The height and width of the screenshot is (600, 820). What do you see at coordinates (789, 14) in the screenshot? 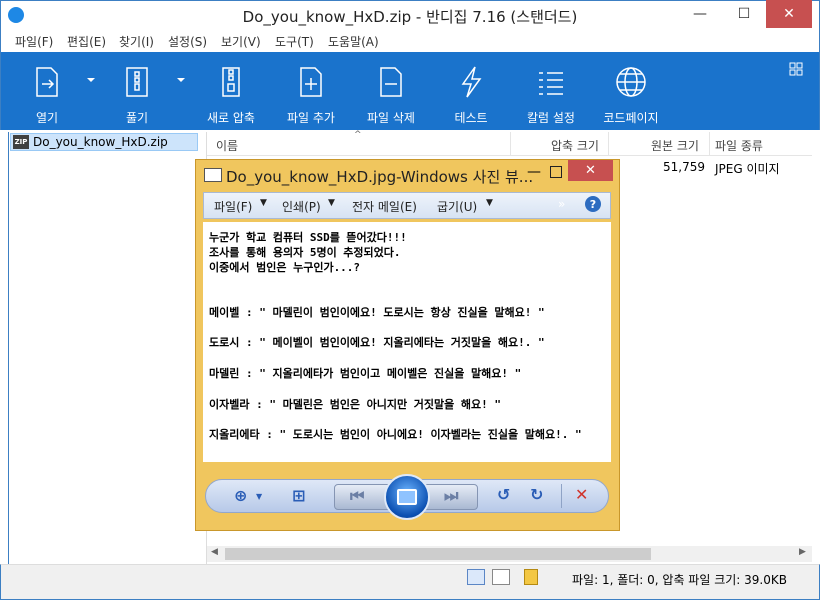
I see `close-button: ✕` at bounding box center [789, 14].